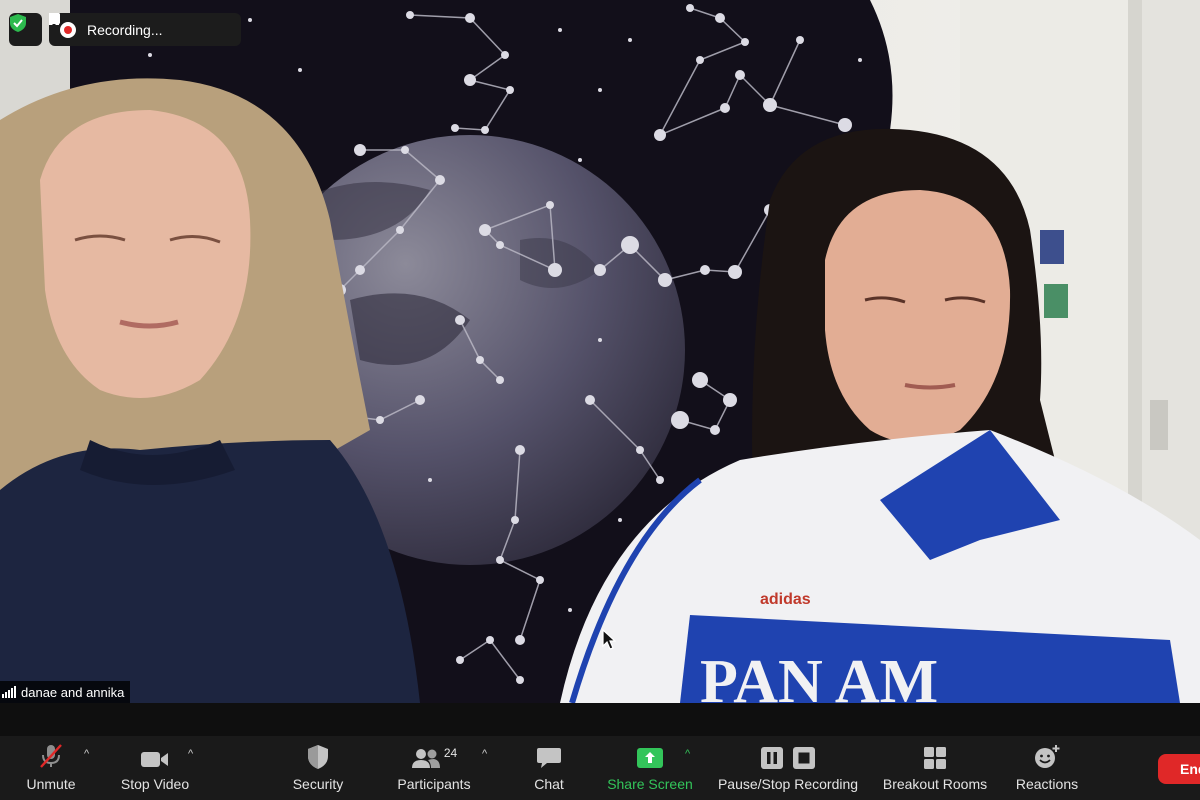  I want to click on mouse-cursor-icon, so click(609, 639).